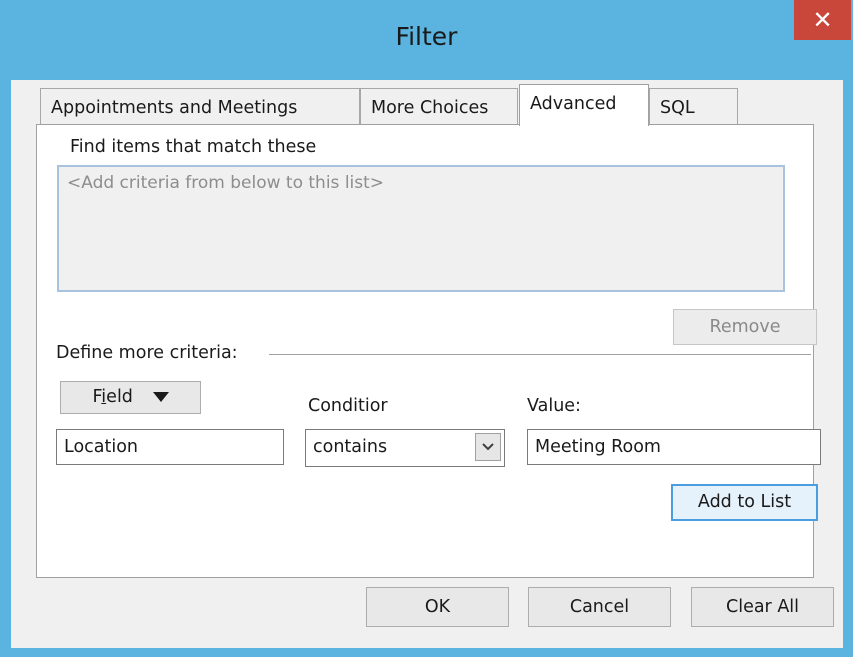  I want to click on value-label: Value:, so click(554, 406).